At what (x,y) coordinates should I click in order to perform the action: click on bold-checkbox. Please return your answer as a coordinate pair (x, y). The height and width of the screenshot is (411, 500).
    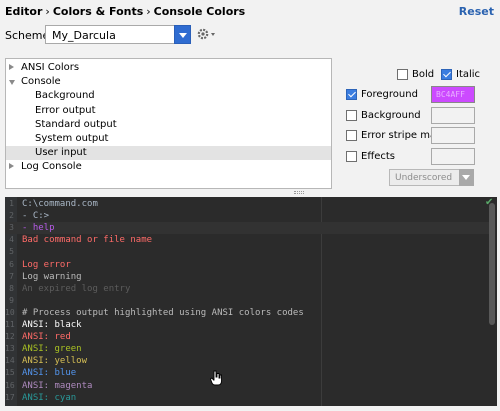
    Looking at the image, I should click on (402, 74).